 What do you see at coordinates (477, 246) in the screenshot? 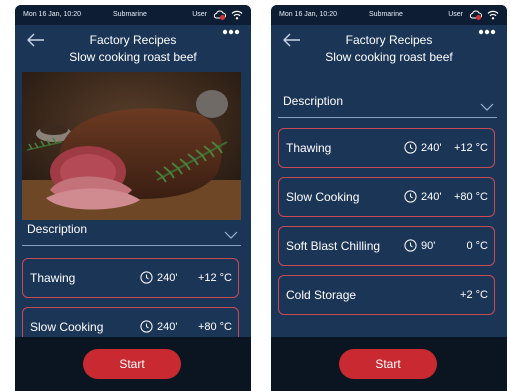
I see `step-temperature: 0 °C` at bounding box center [477, 246].